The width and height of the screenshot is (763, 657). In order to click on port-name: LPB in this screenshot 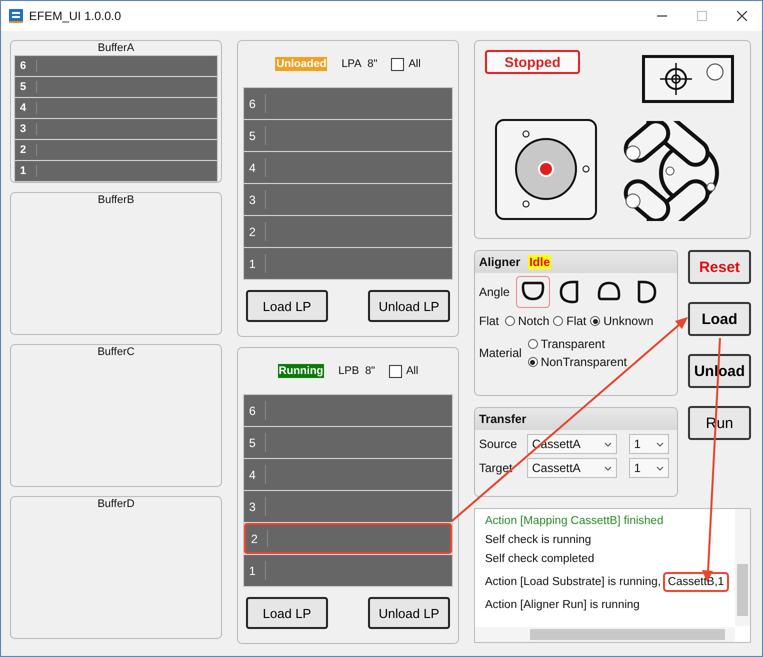, I will do `click(349, 371)`.